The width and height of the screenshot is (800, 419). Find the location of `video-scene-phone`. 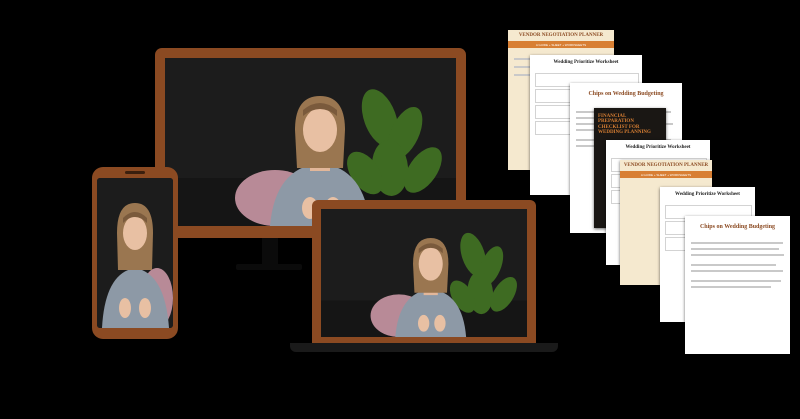

video-scene-phone is located at coordinates (135, 253).